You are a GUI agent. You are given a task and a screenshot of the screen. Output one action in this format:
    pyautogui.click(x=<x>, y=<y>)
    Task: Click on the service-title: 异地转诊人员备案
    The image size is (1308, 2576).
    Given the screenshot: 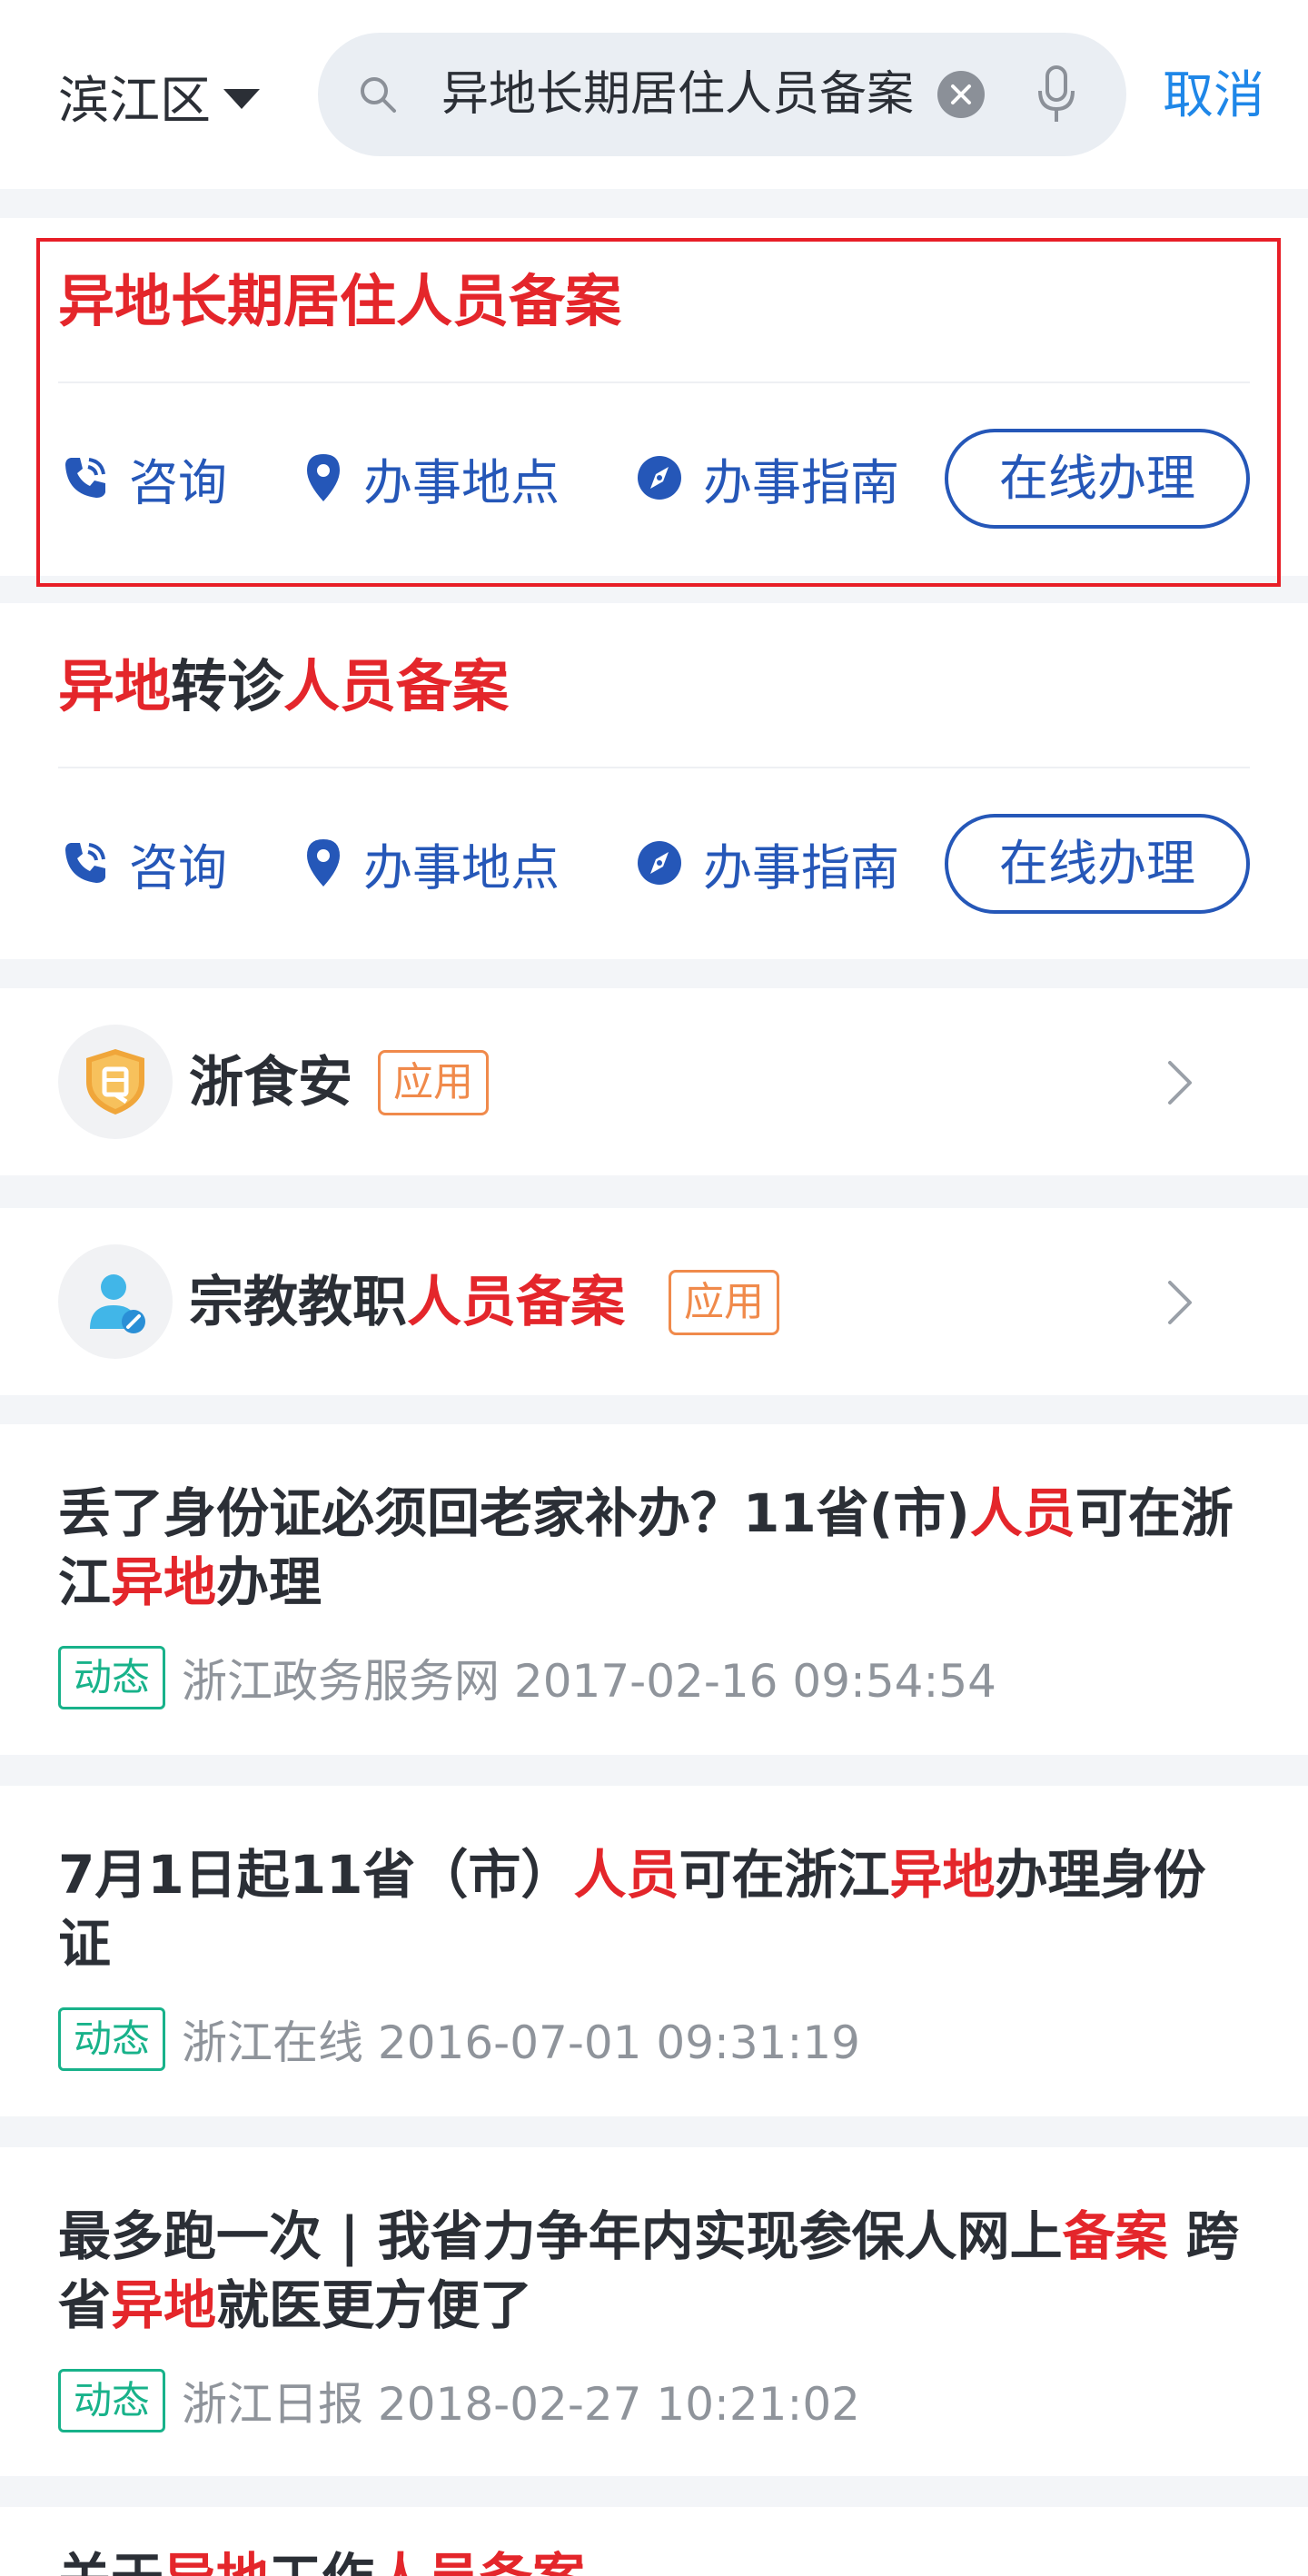 What is the action you would take?
    pyautogui.click(x=283, y=686)
    